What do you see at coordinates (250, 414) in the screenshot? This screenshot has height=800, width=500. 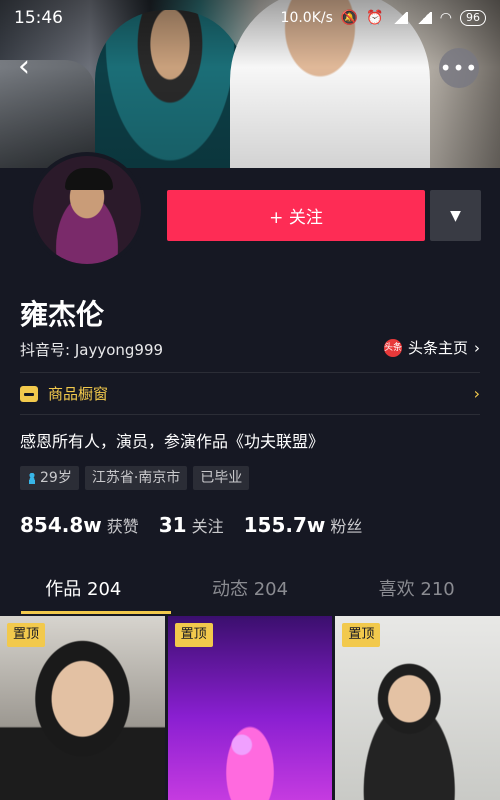 I see `divider` at bounding box center [250, 414].